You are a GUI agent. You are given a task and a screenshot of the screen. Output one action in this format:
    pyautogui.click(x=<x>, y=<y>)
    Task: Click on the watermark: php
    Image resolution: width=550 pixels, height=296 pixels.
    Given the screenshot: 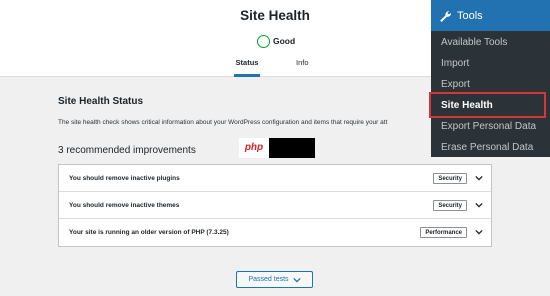 What is the action you would take?
    pyautogui.click(x=277, y=148)
    